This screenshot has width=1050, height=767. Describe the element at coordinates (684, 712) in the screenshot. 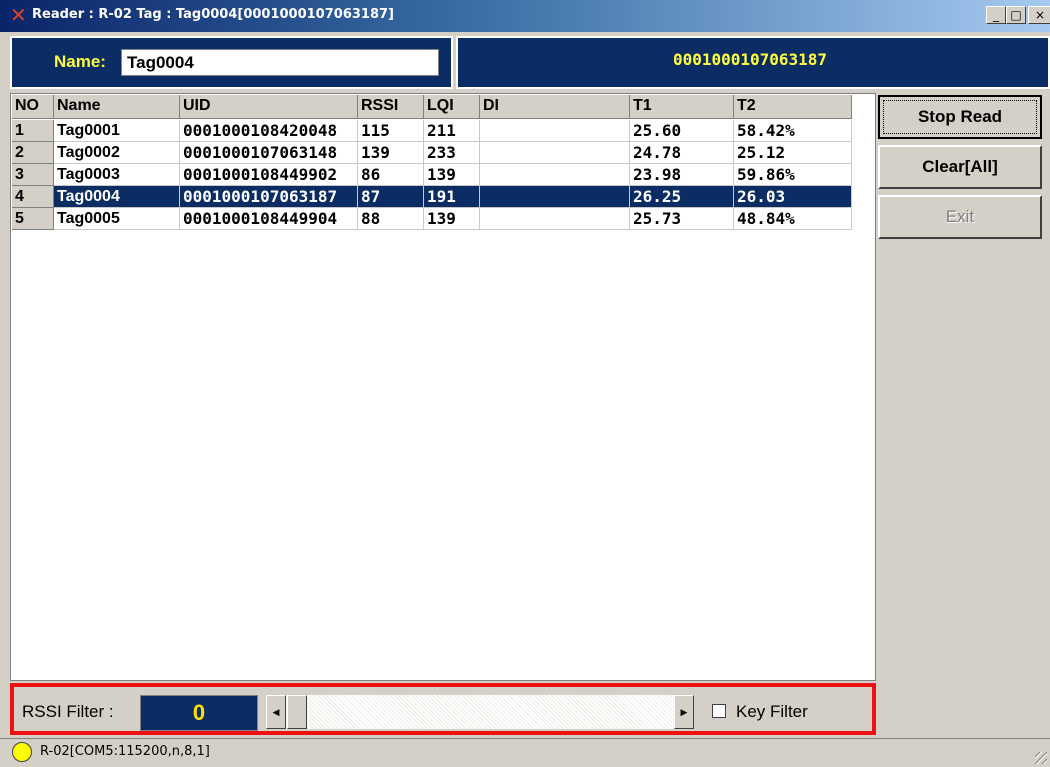

I see `scroll-right-arrow-icon: ▶` at that location.